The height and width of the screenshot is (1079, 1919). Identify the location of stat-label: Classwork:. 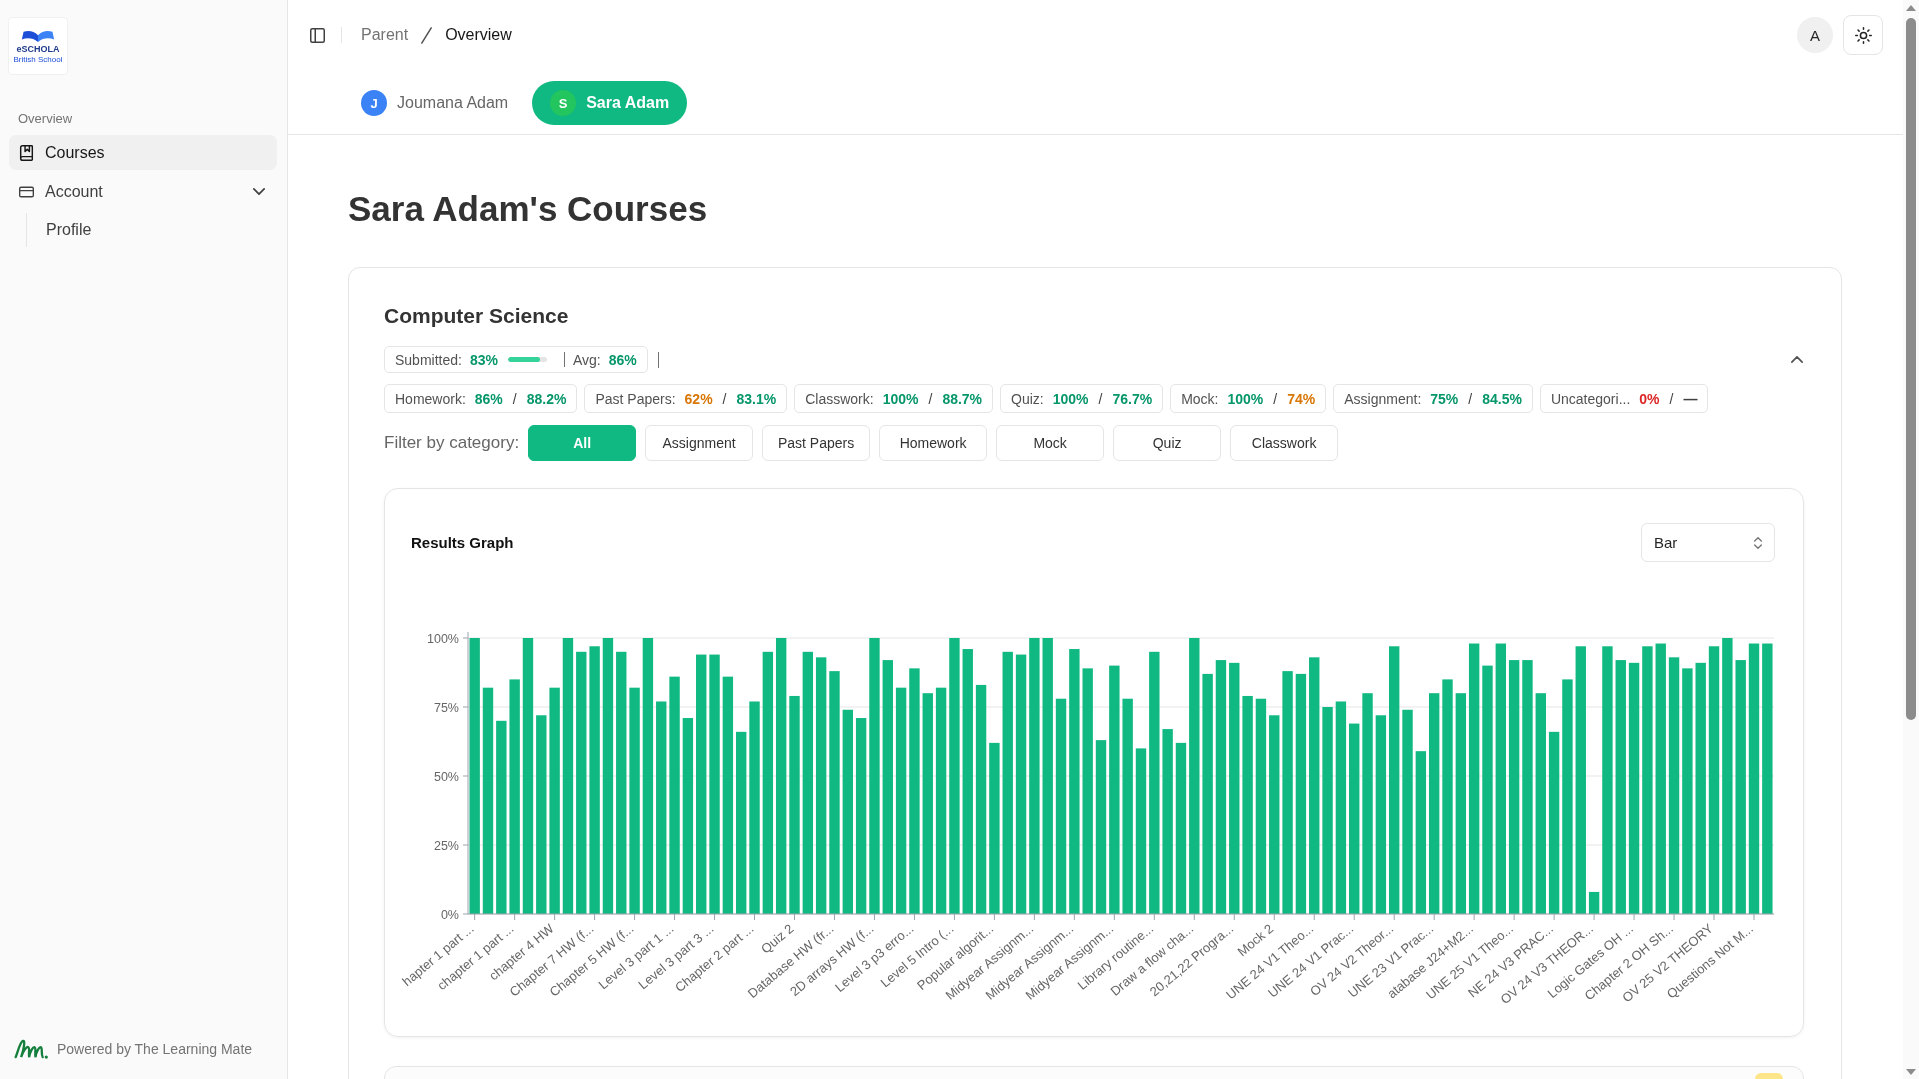
(839, 398).